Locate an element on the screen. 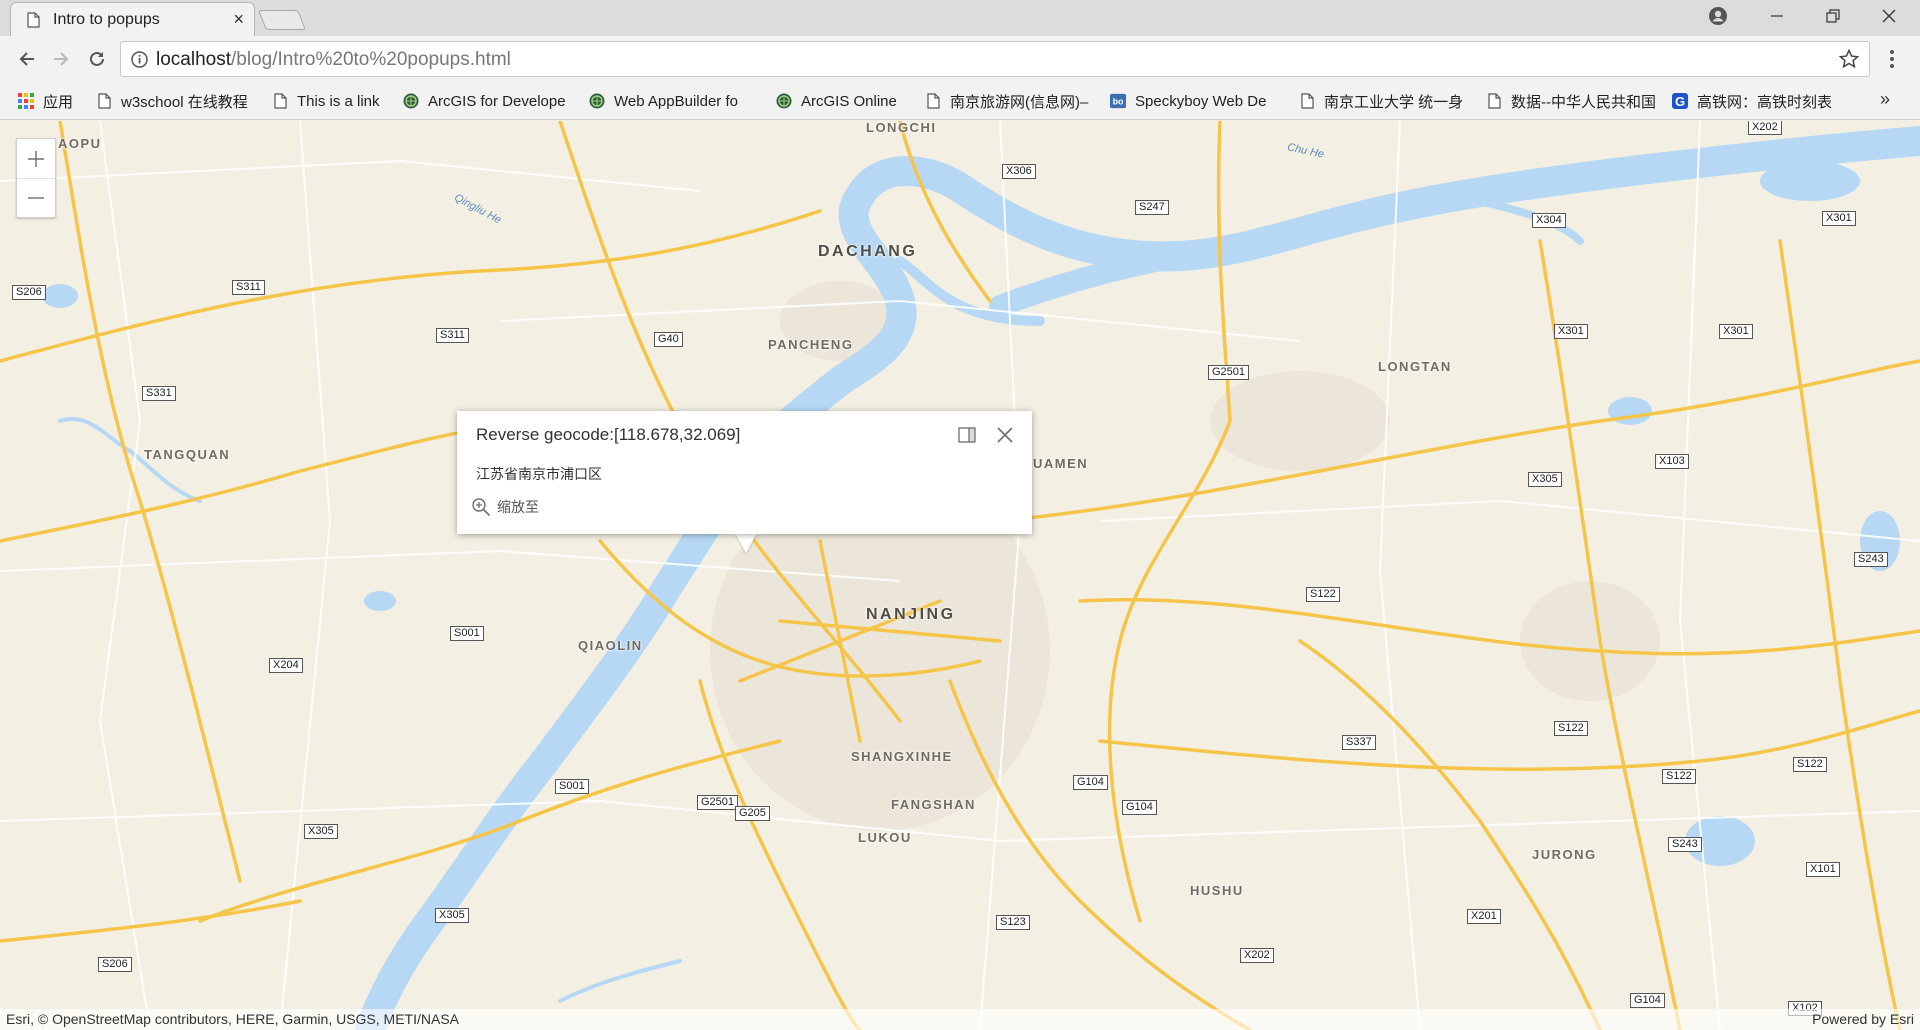 This screenshot has height=1030, width=1920. svg-text: G is located at coordinates (1680, 101).